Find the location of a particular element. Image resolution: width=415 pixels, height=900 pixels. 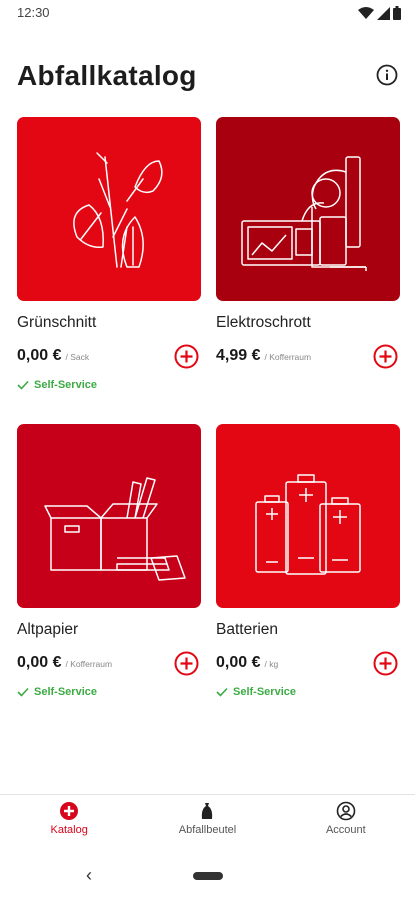

catalog-card-gruenschnitt: Grünschnitt 0,00 € / Sack Self-Service is located at coordinates (109, 254).